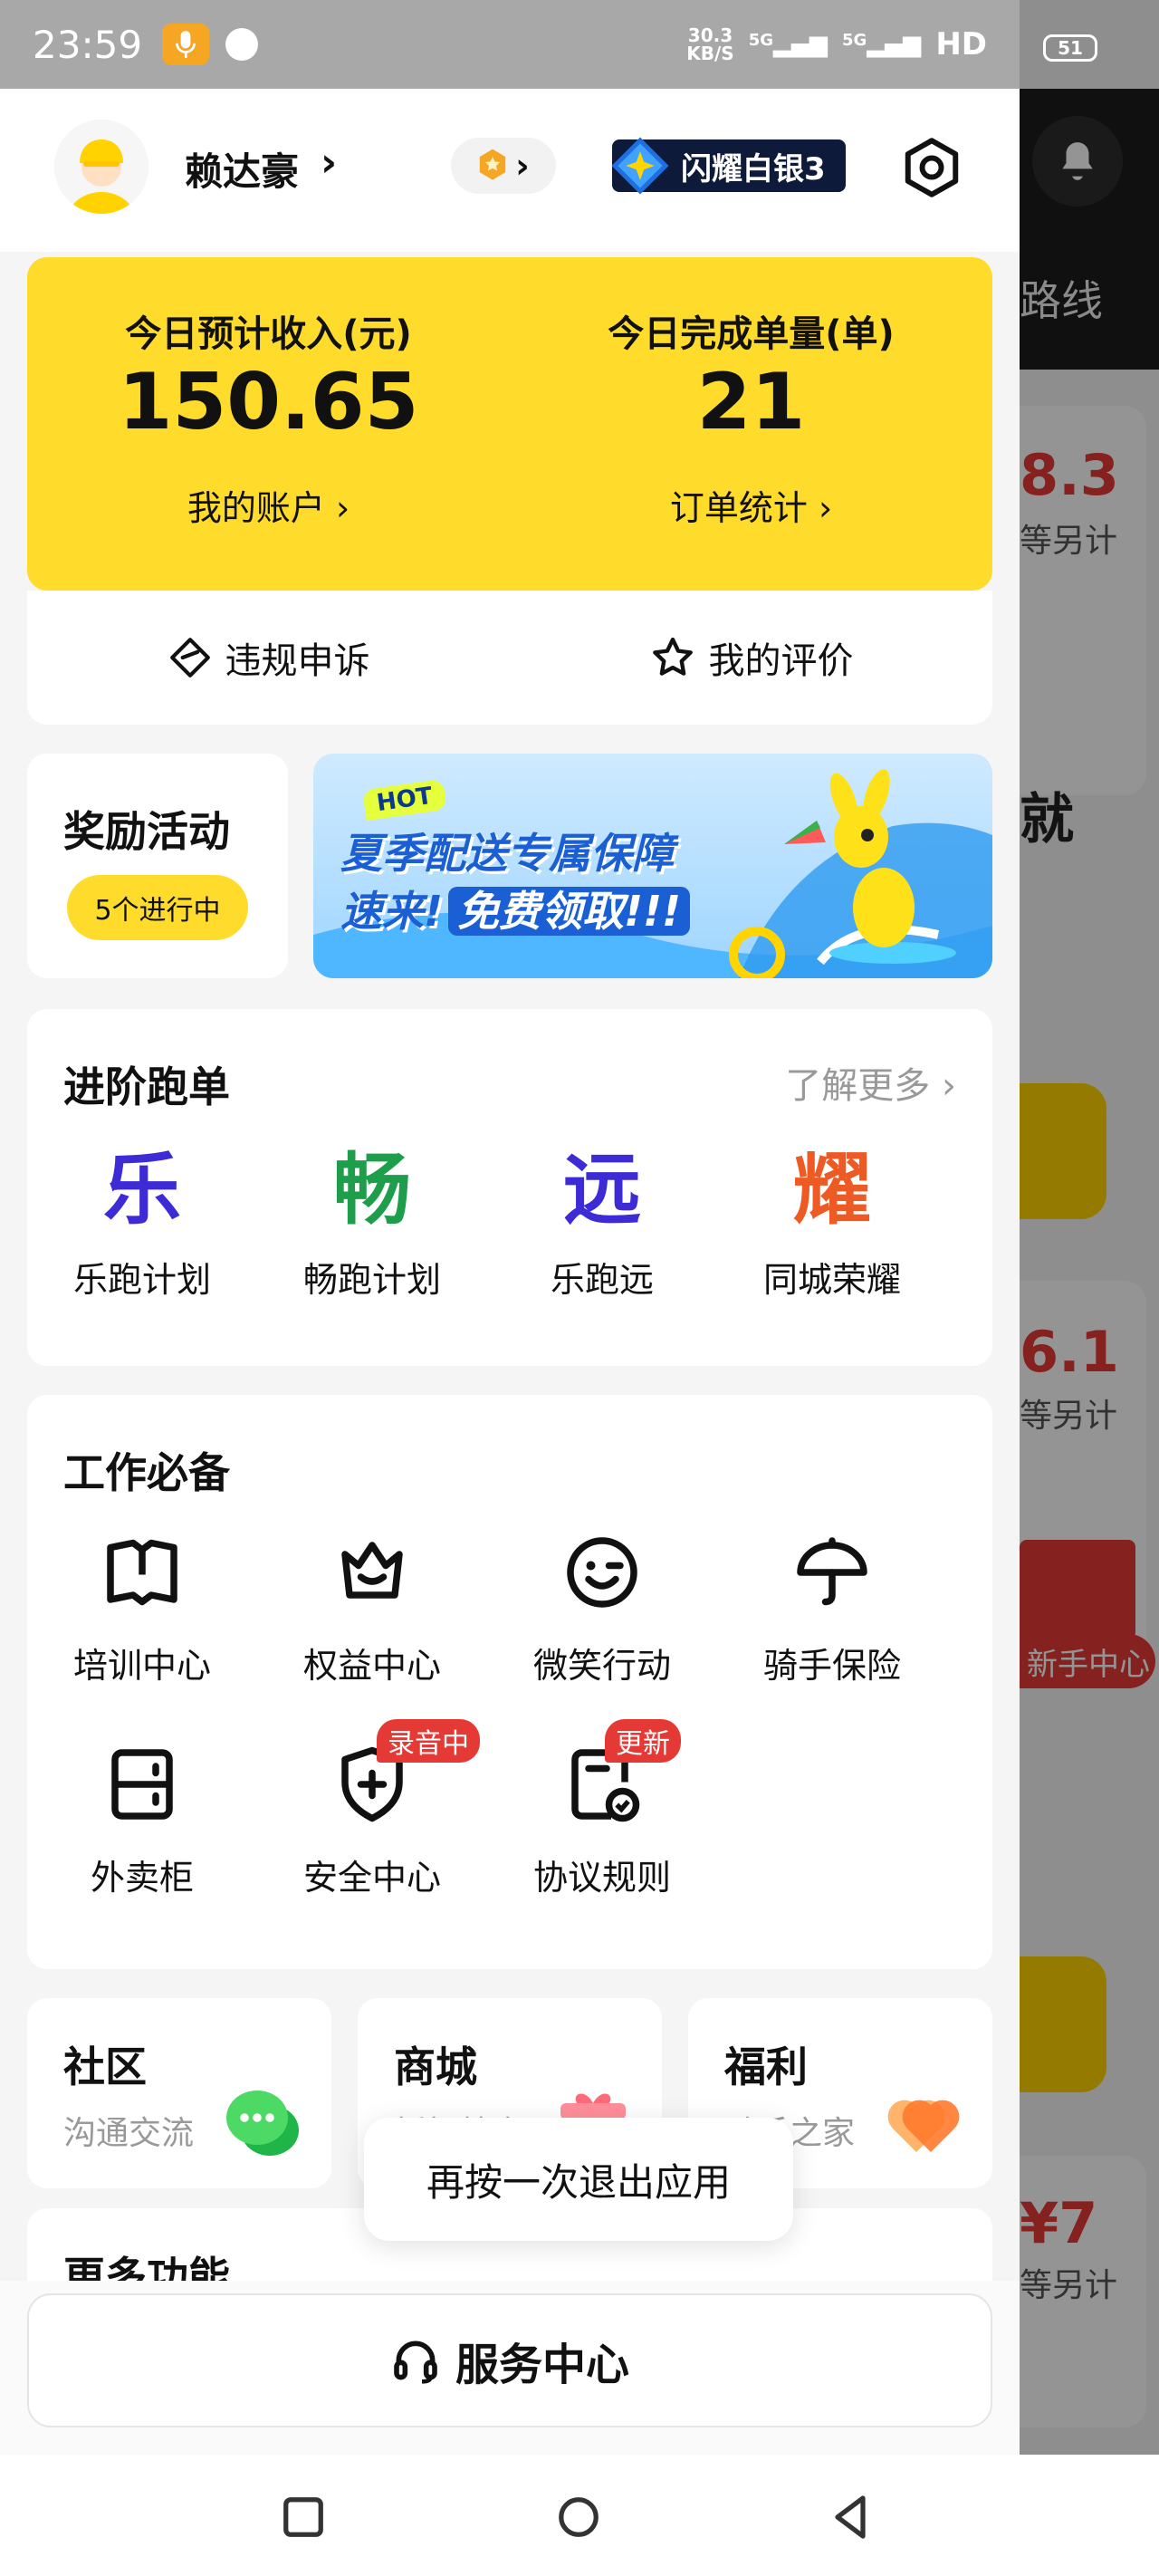 The width and height of the screenshot is (1159, 2576). I want to click on lepao-icon: 乐, so click(142, 1190).